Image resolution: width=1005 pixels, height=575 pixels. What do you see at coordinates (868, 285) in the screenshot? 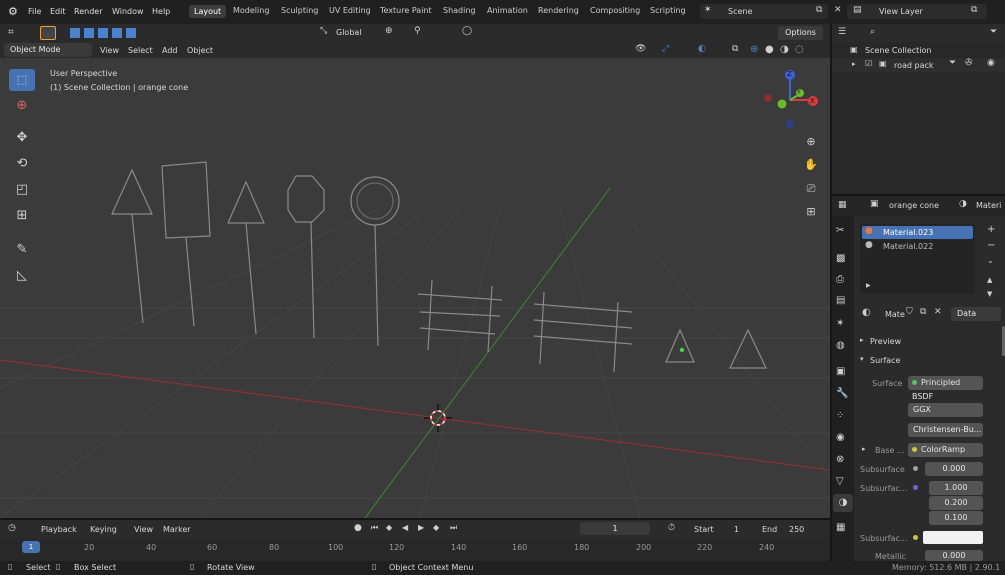
I see `list-expand-icon: ▶` at bounding box center [868, 285].